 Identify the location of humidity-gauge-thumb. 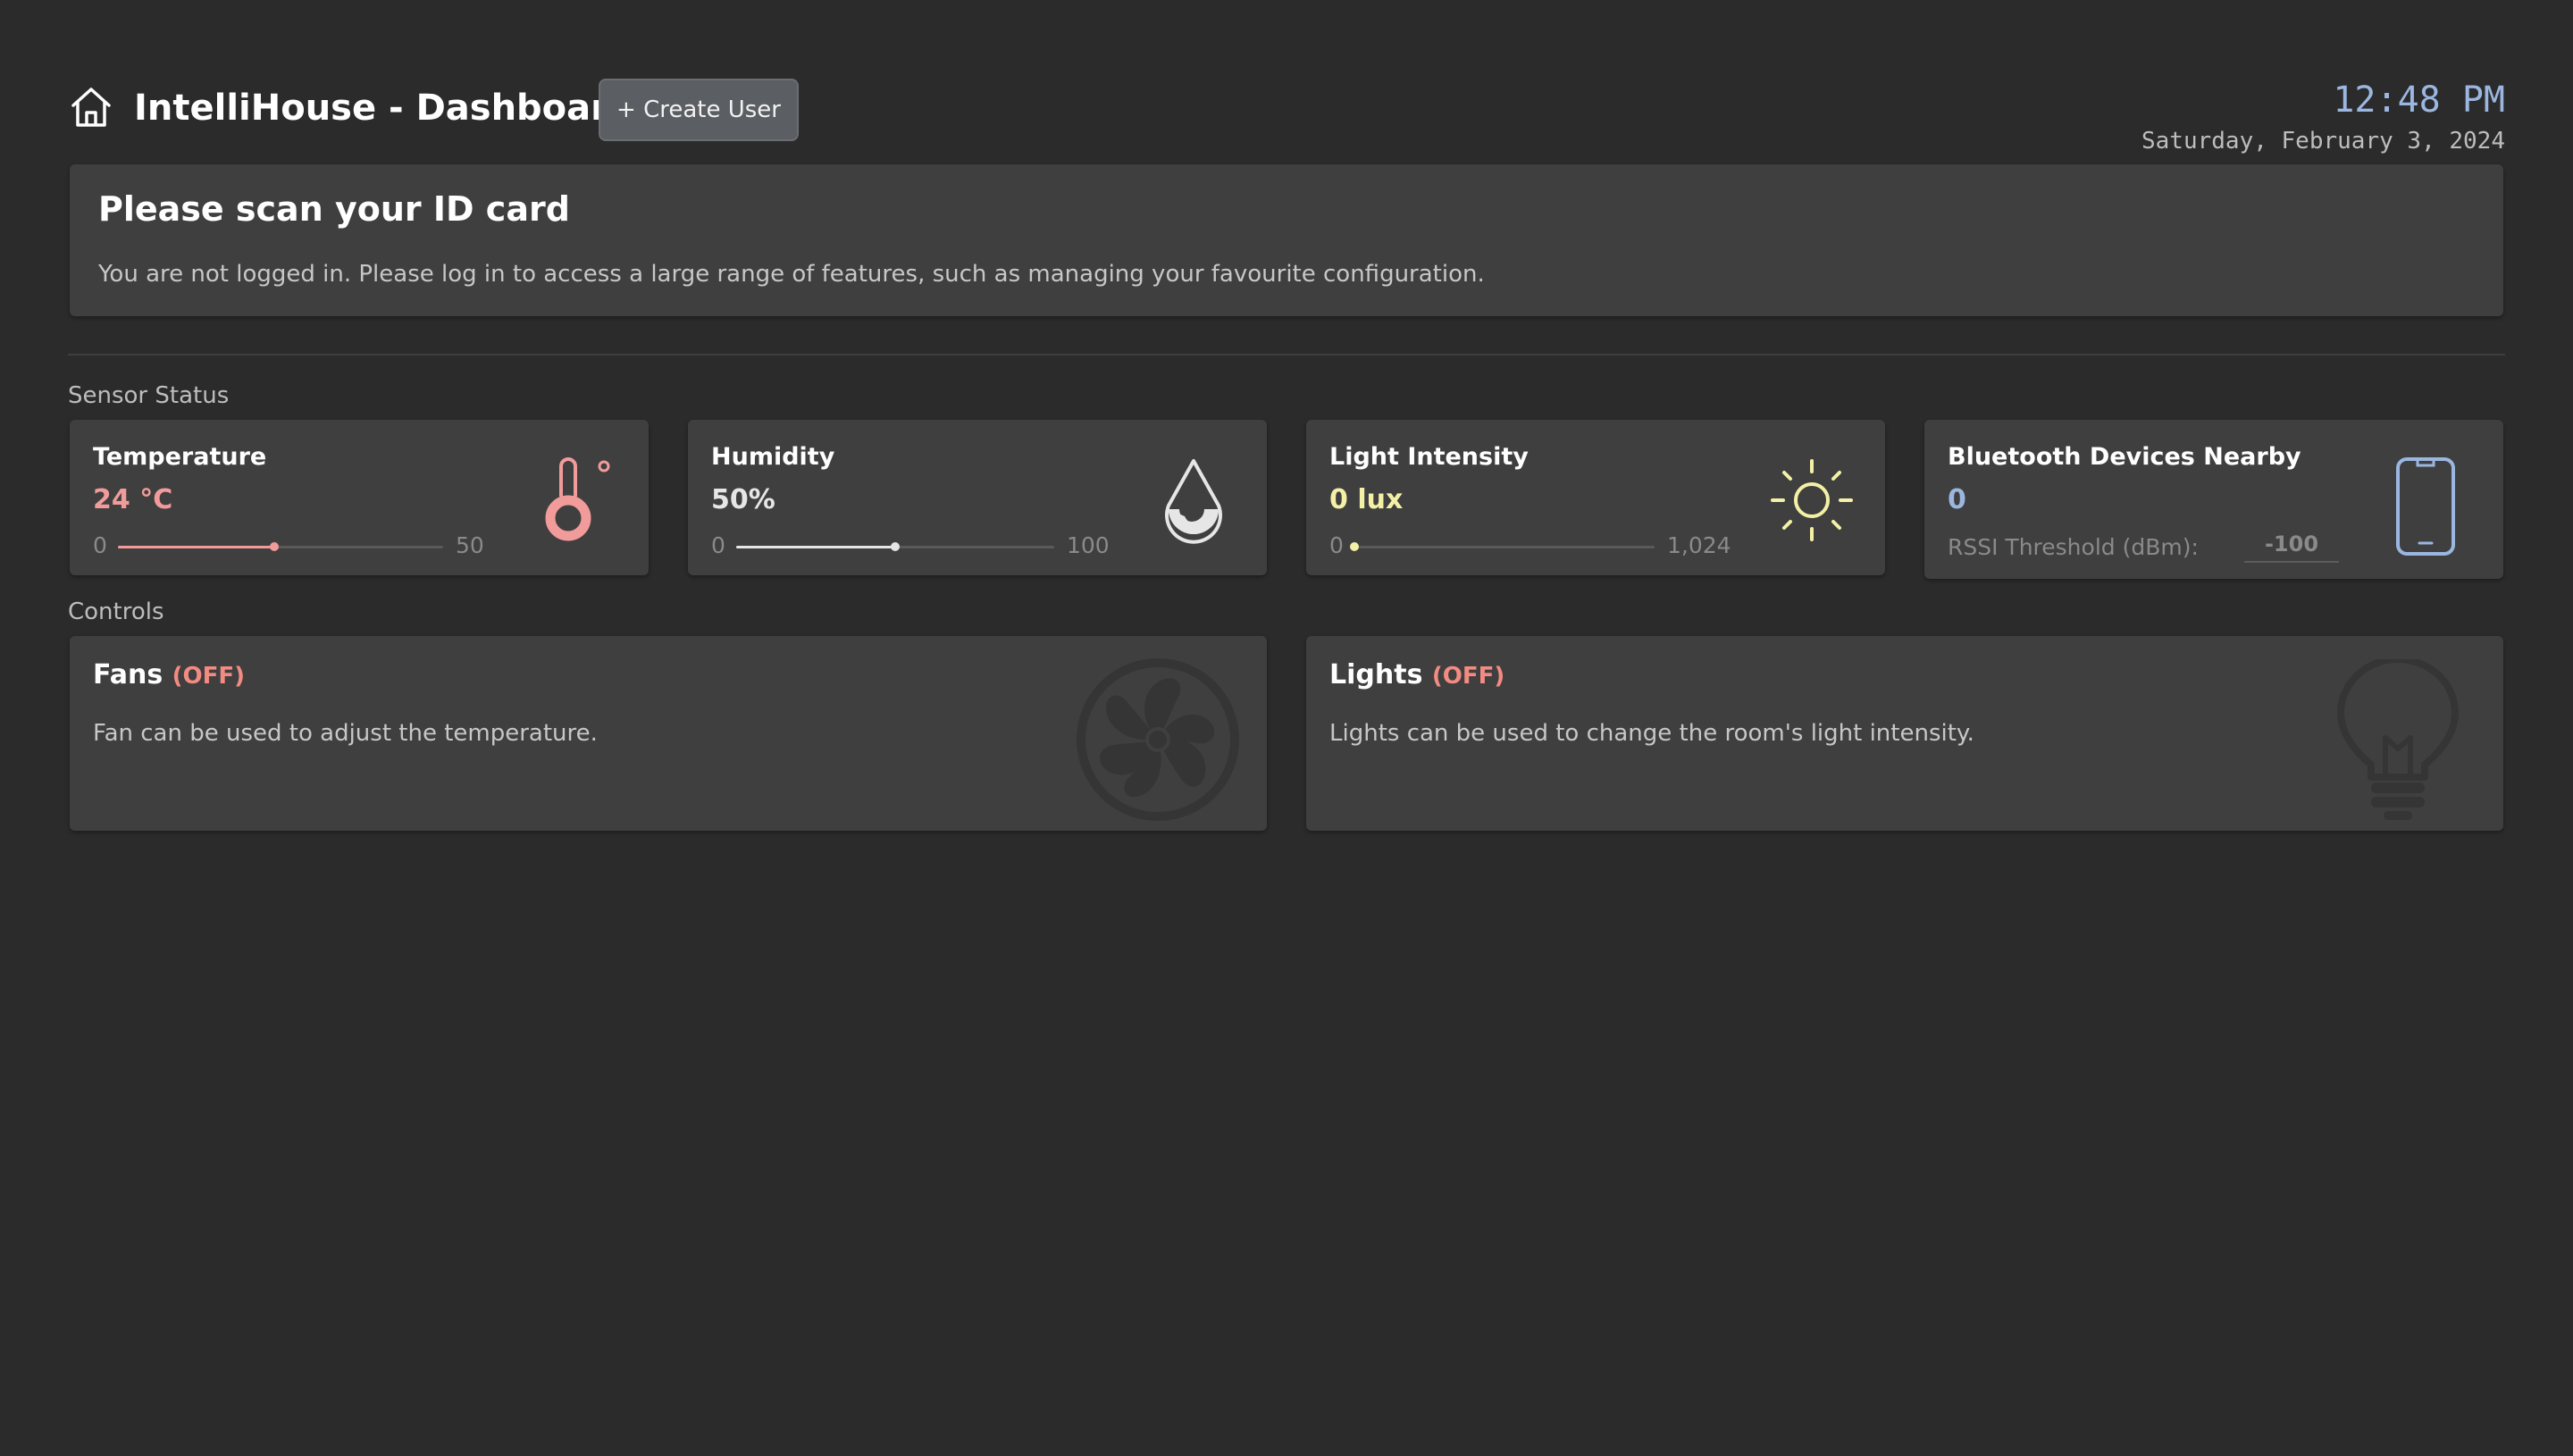
(895, 546).